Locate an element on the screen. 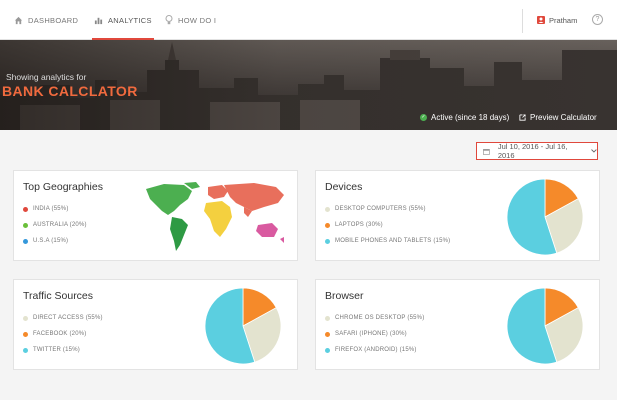  card-title-geographies: Top Geographies is located at coordinates (63, 187).